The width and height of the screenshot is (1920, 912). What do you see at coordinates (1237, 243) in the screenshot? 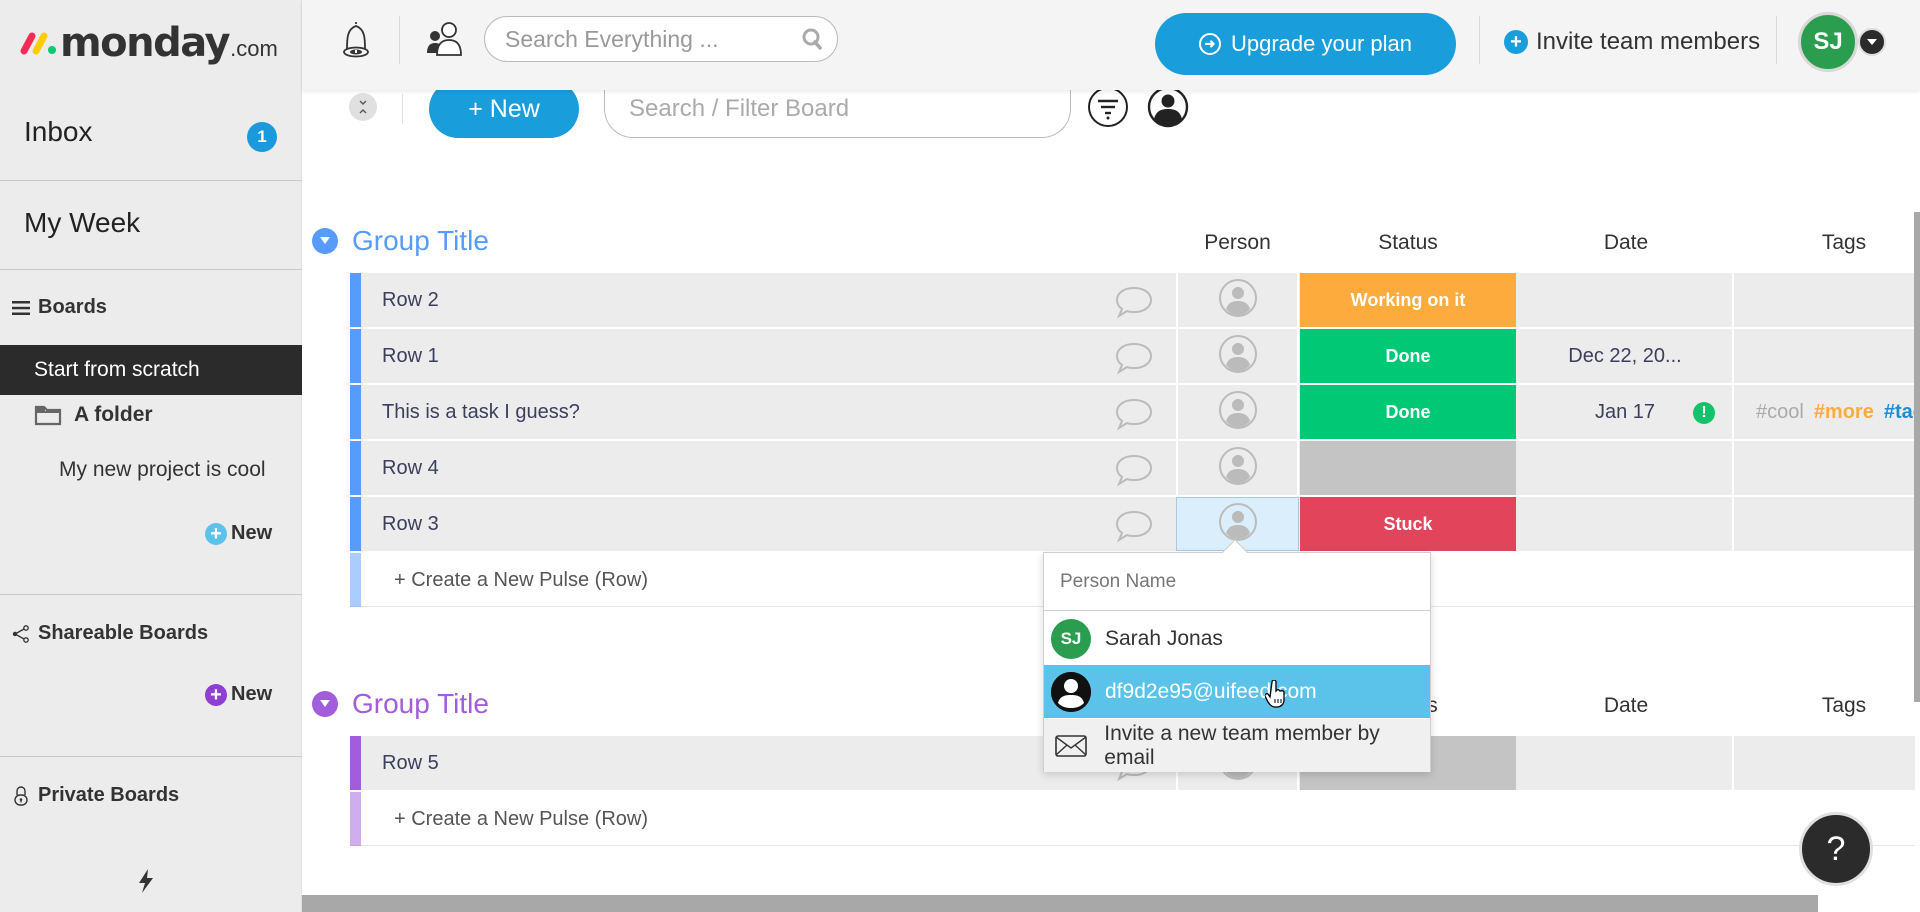
I see `column-header-person: Person` at bounding box center [1237, 243].